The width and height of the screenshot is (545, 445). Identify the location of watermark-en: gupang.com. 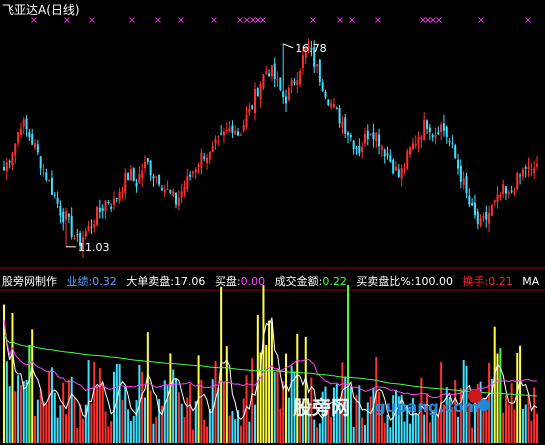
(427, 407).